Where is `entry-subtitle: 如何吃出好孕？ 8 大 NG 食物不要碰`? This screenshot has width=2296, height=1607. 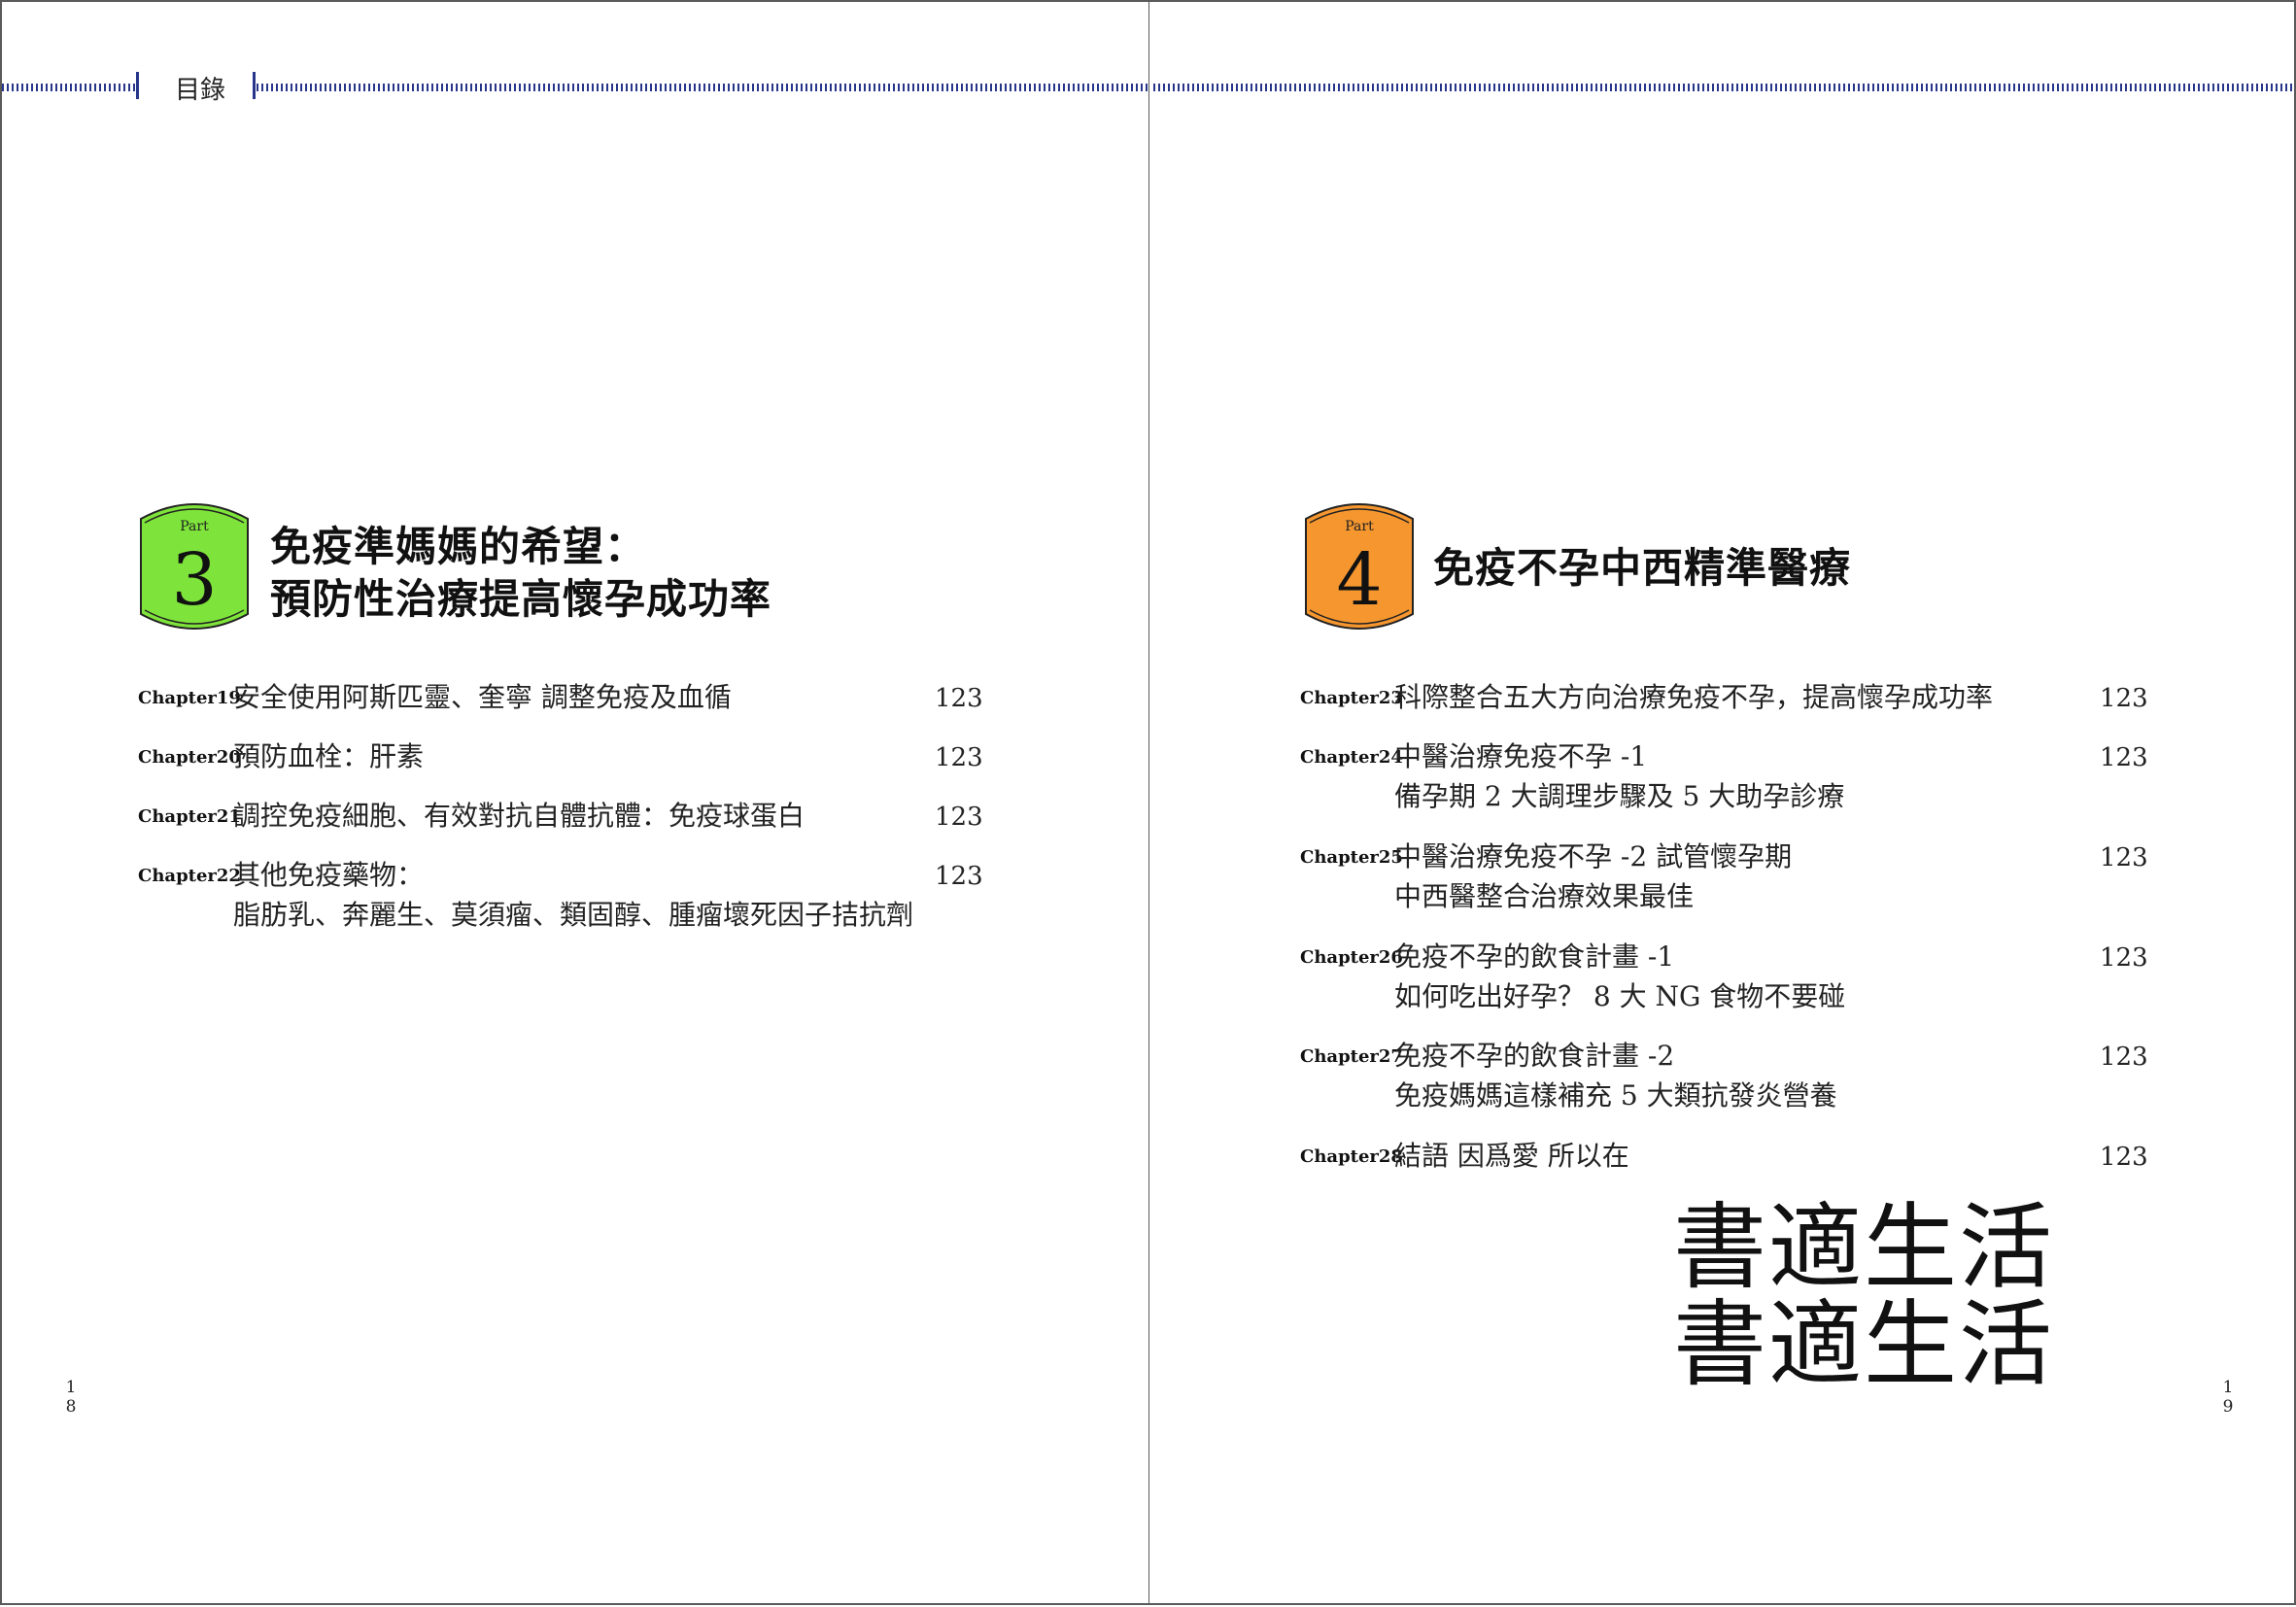 entry-subtitle: 如何吃出好孕？ 8 大 NG 食物不要碰 is located at coordinates (1620, 996).